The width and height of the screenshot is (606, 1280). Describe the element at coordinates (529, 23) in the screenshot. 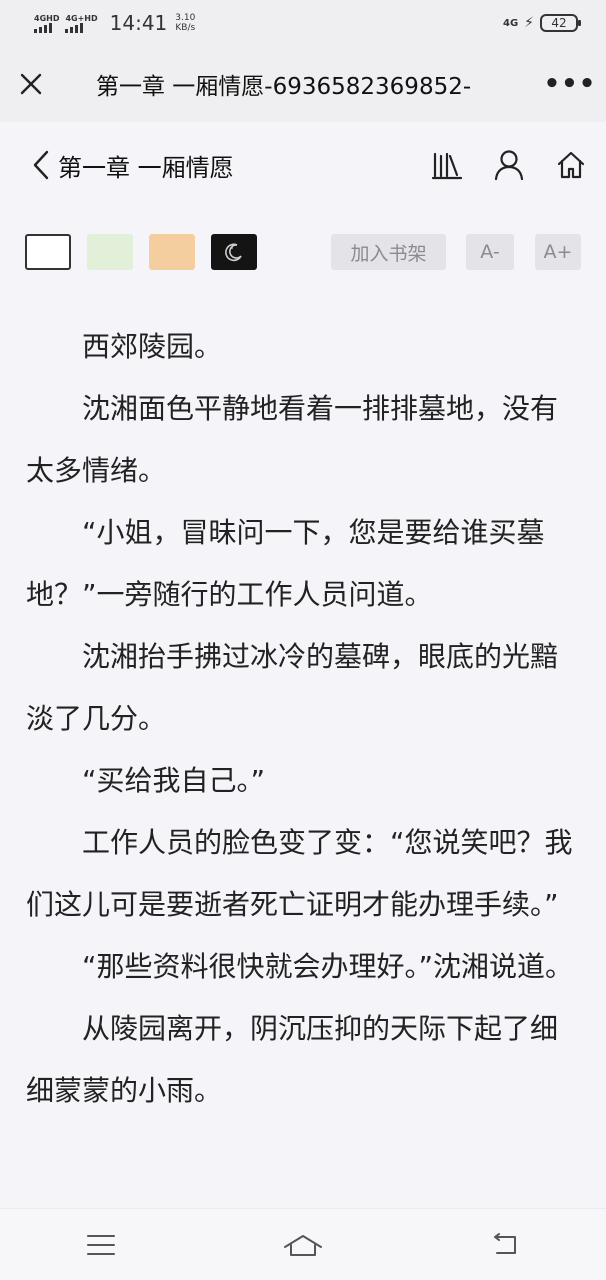

I see `charging-icon: ⚡` at that location.